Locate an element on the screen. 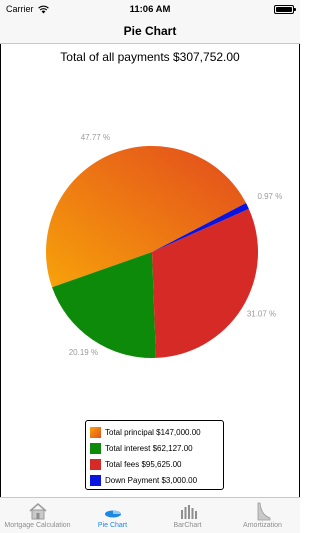 The image size is (320, 533). house-icon is located at coordinates (37, 511).